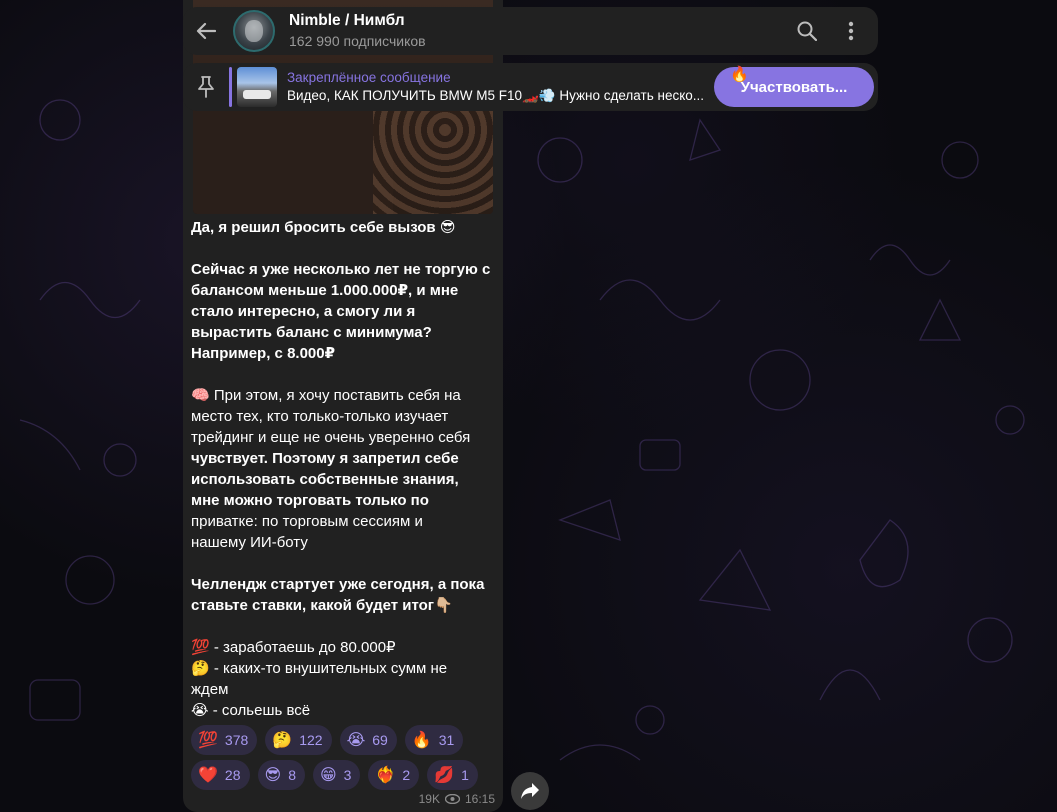 The image size is (1057, 812). What do you see at coordinates (357, 31) in the screenshot?
I see `channel-info: Nimble / Нимбл 162 990 подписчиков` at bounding box center [357, 31].